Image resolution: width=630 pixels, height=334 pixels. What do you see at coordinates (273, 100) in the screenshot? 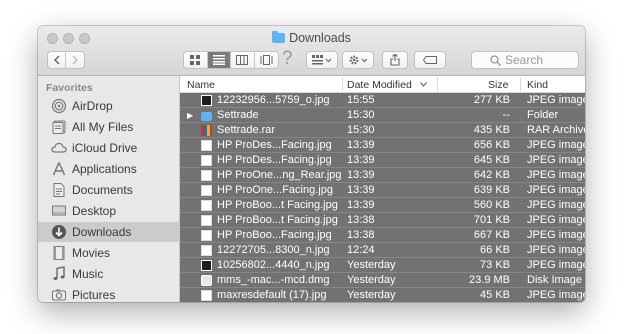
I see `file-name: 12232956...5759_o.jpg` at bounding box center [273, 100].